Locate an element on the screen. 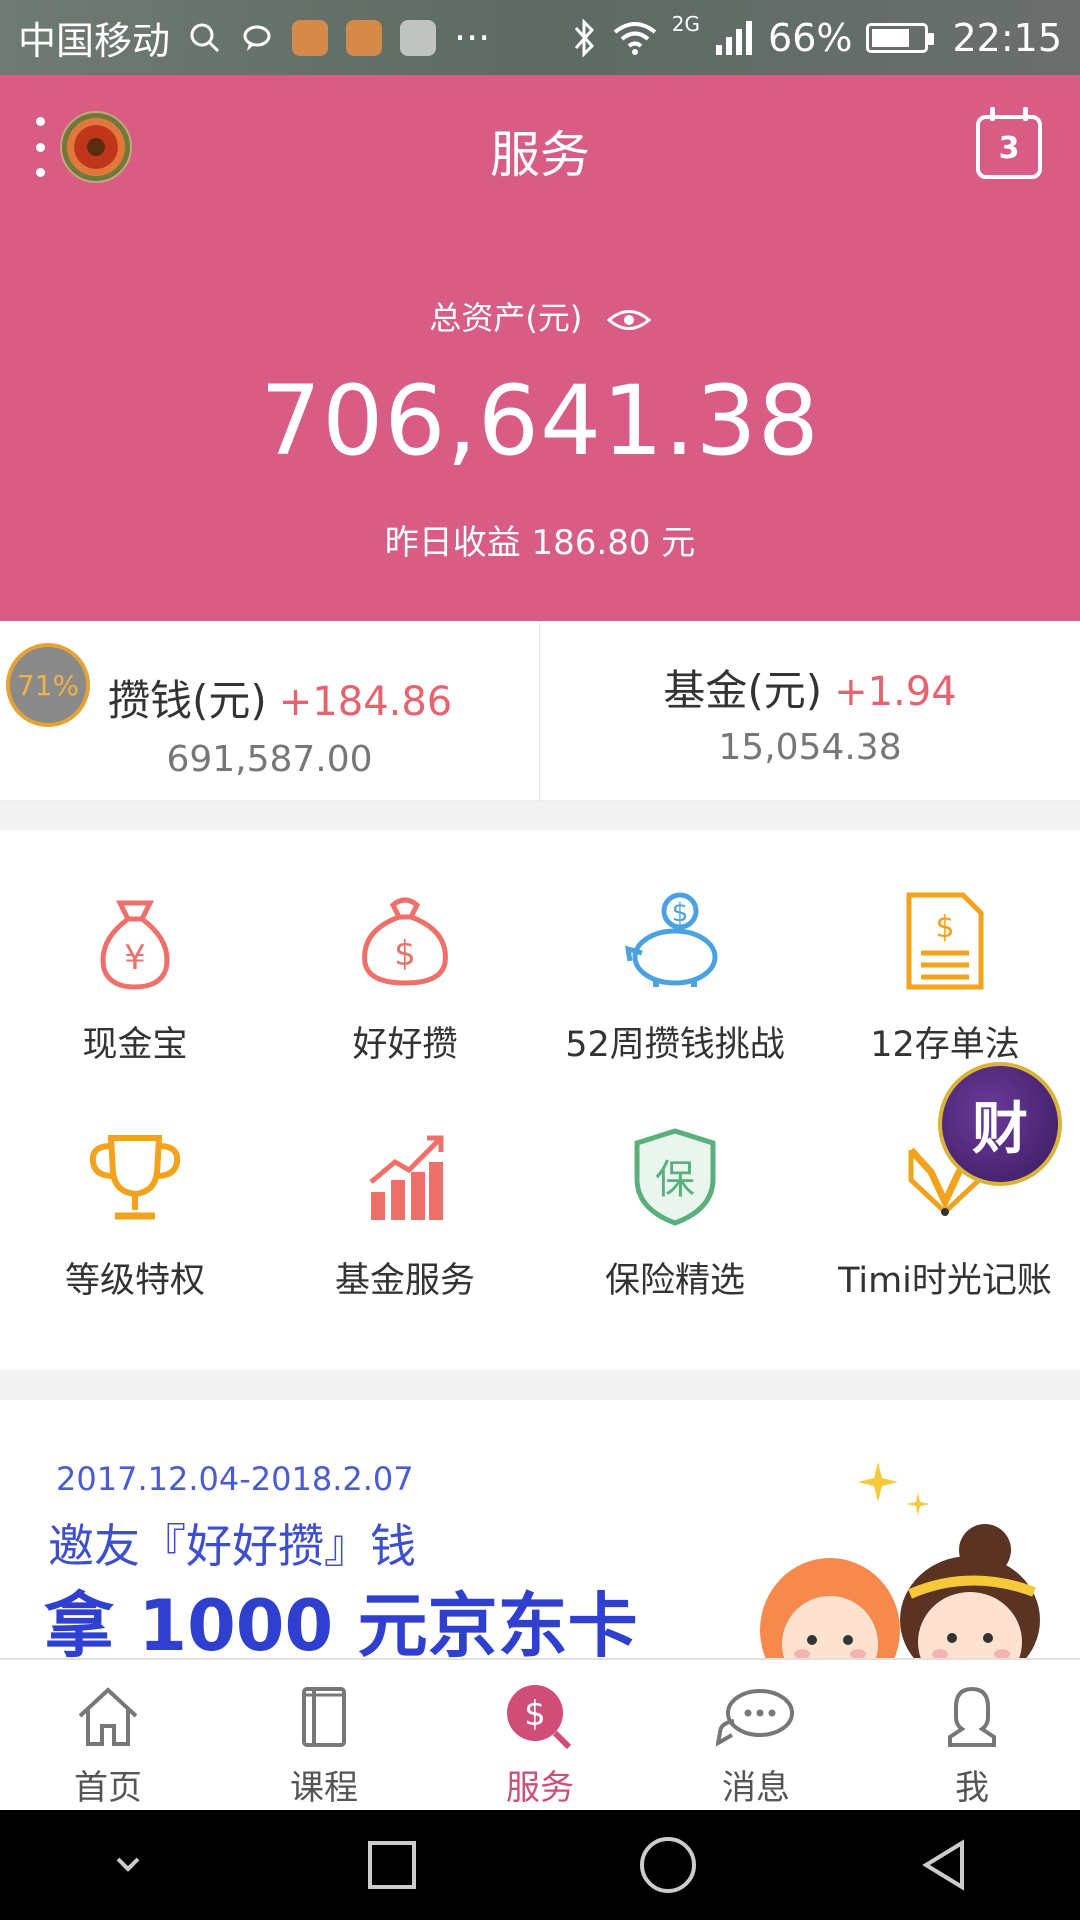 The height and width of the screenshot is (1920, 1080). tab-label: 服务 is located at coordinates (540, 1788).